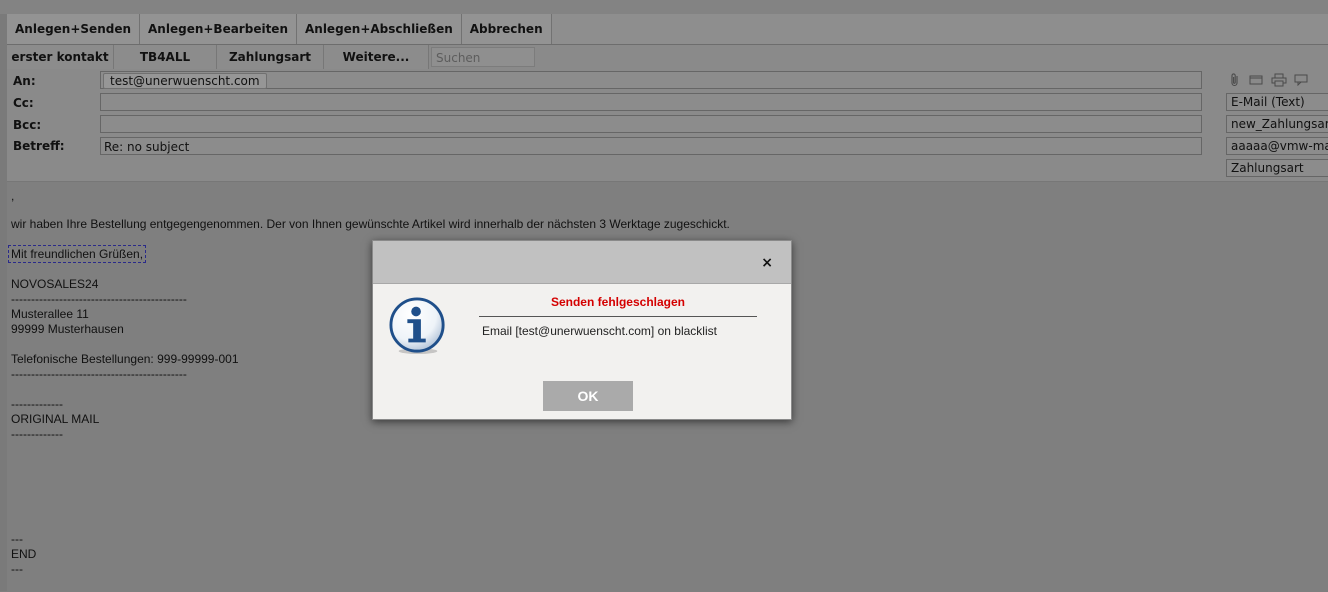 Image resolution: width=1328 pixels, height=592 pixels. Describe the element at coordinates (582, 262) in the screenshot. I see `dialog-header: ×` at that location.